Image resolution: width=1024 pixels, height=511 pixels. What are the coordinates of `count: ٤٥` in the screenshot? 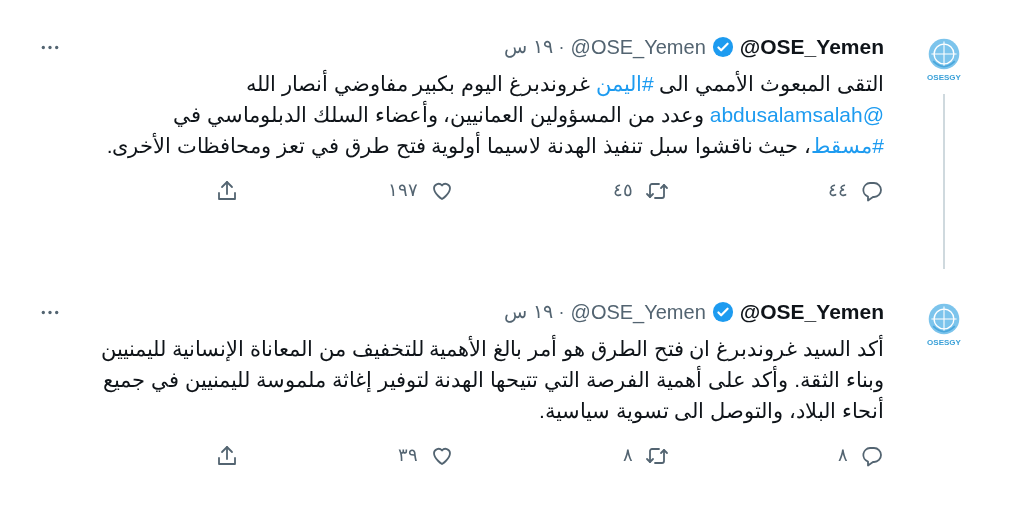 It's located at (623, 190).